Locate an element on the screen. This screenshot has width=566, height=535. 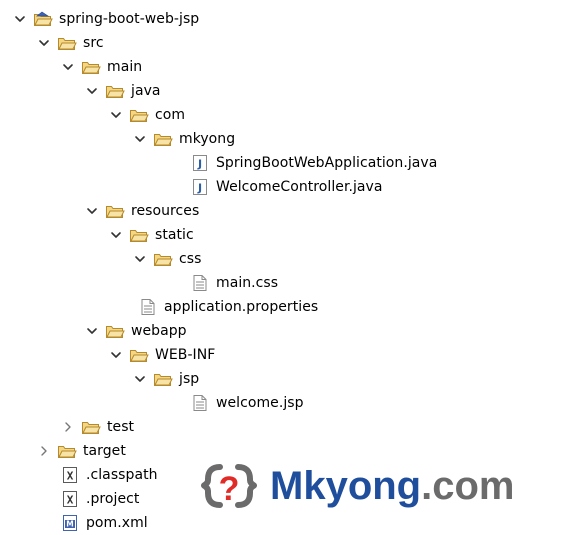
tree-item-label: resources is located at coordinates (165, 211).